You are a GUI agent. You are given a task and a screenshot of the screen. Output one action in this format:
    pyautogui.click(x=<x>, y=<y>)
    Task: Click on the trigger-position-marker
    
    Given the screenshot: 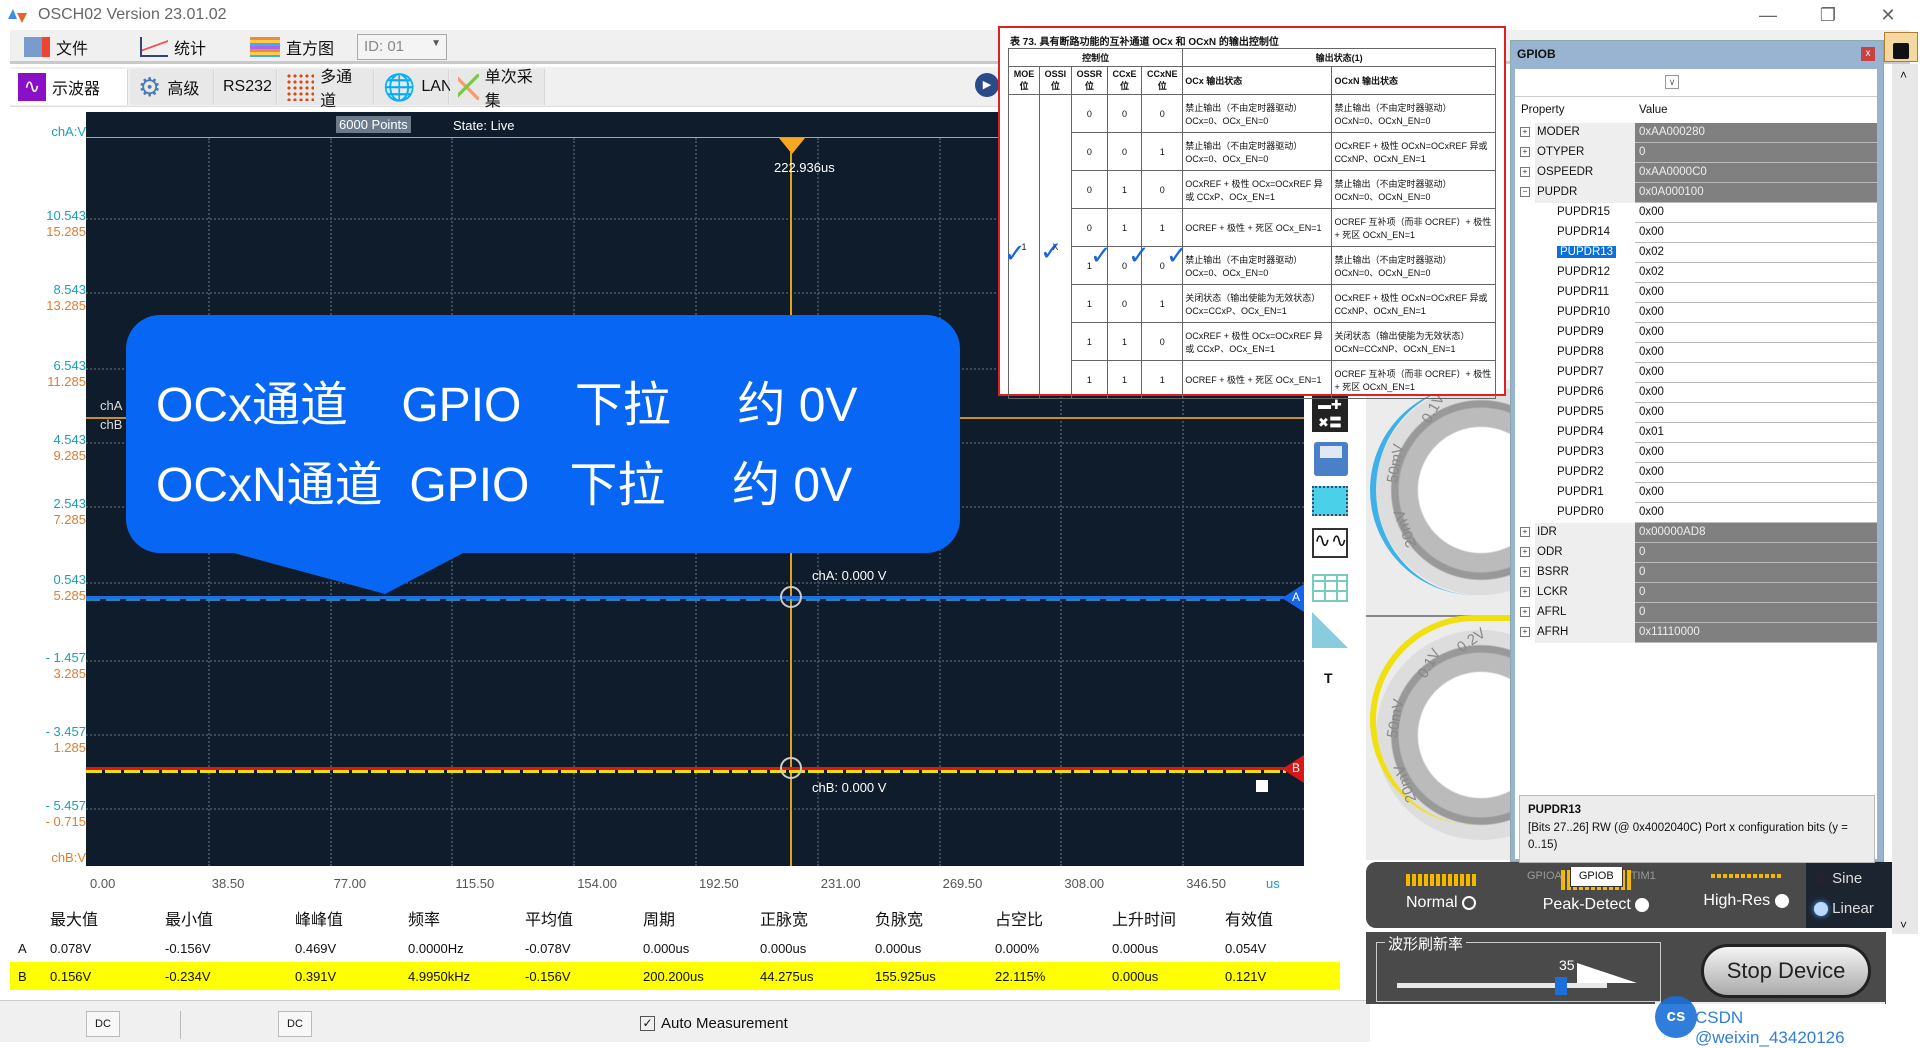 What is the action you would take?
    pyautogui.click(x=792, y=146)
    